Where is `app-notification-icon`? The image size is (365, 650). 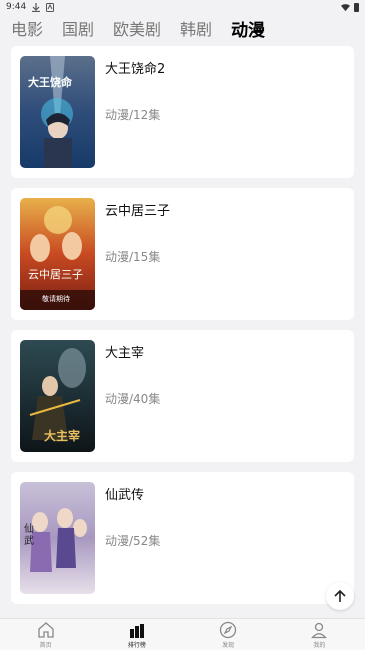 app-notification-icon is located at coordinates (50, 7).